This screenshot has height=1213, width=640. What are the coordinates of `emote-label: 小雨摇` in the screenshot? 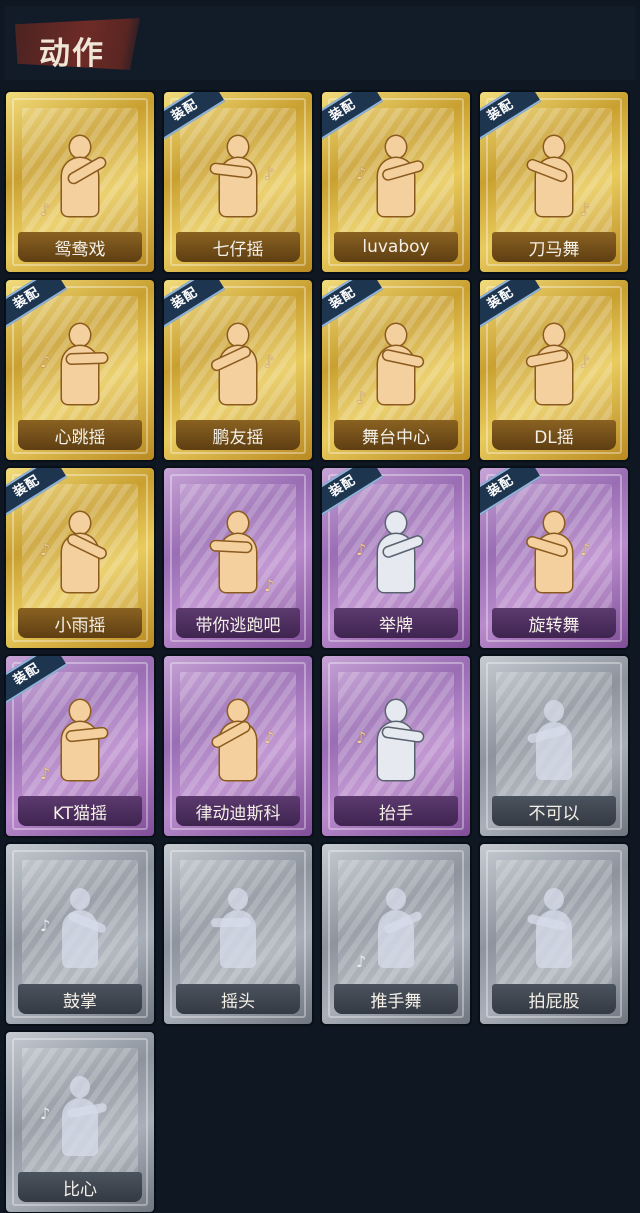 It's located at (80, 623).